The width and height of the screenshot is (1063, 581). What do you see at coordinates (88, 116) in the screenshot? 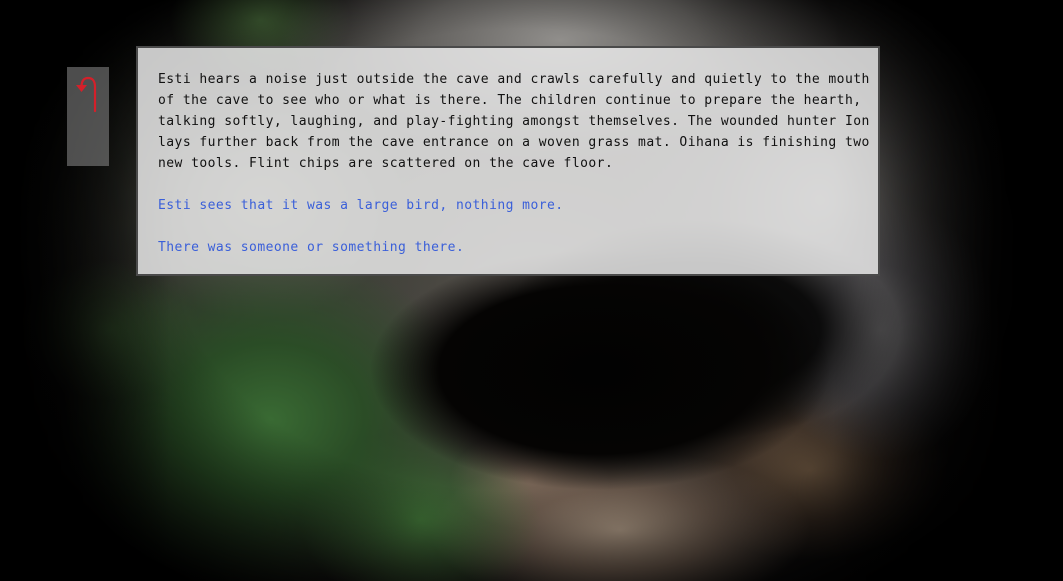
I see `back-button` at bounding box center [88, 116].